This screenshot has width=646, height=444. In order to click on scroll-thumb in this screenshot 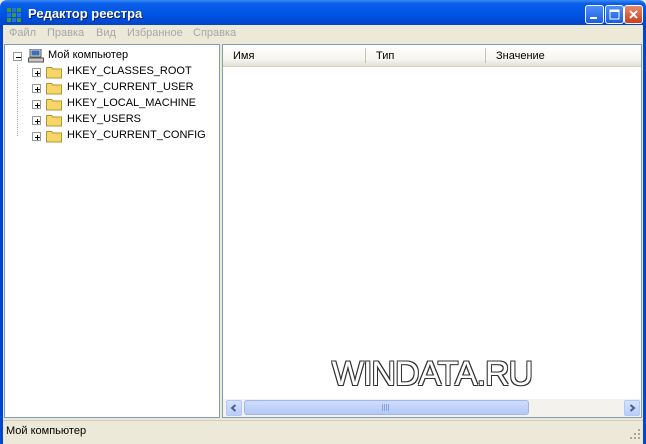, I will do `click(386, 407)`.